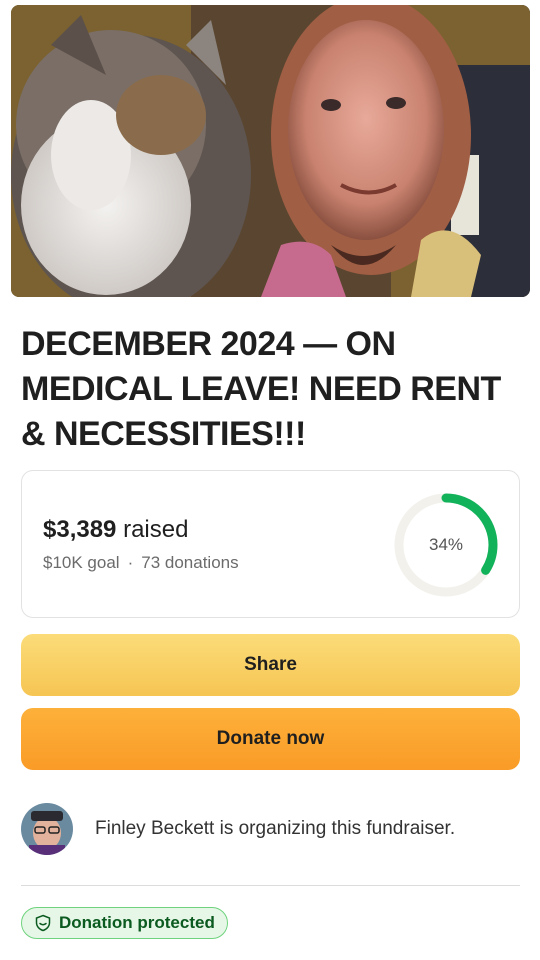 The image size is (540, 960). What do you see at coordinates (270, 739) in the screenshot?
I see `donate-now-button: Donate now` at bounding box center [270, 739].